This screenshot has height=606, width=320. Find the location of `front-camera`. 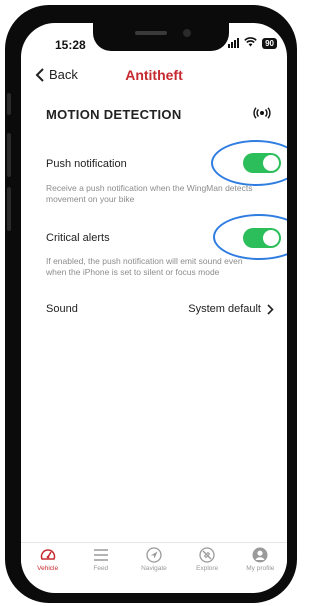

front-camera is located at coordinates (187, 33).